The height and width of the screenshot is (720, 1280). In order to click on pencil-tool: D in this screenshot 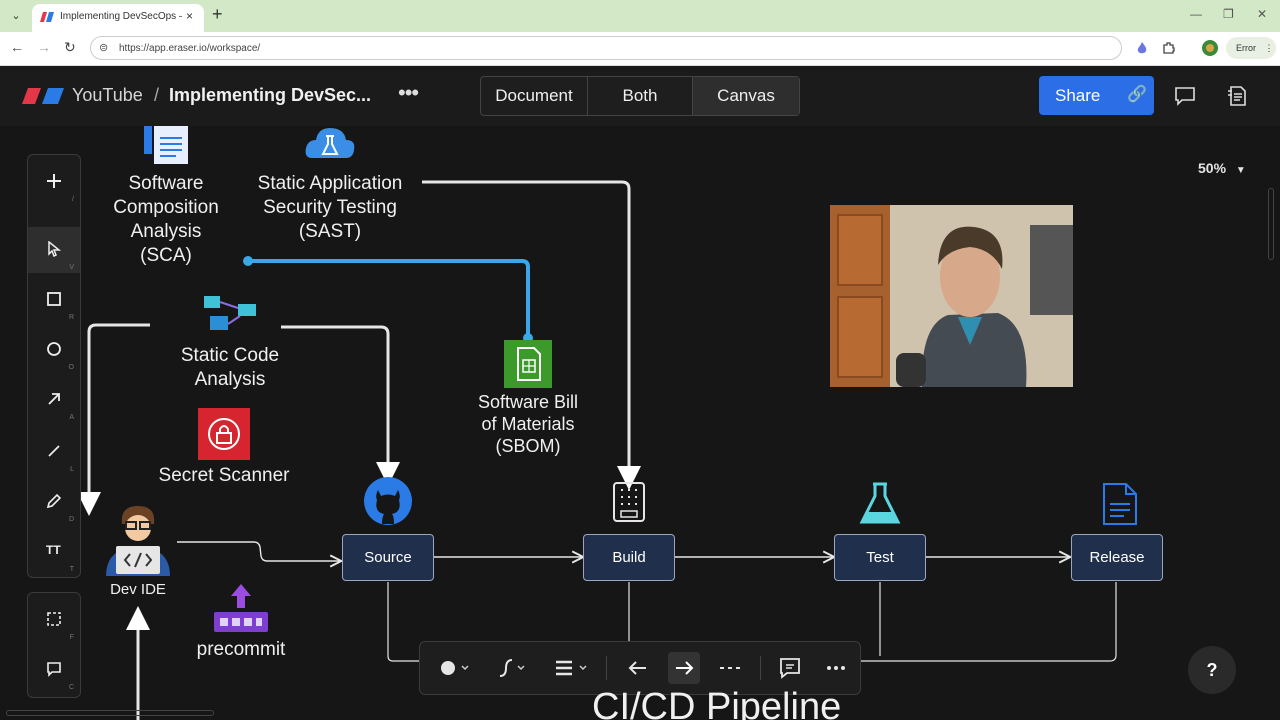, I will do `click(54, 502)`.